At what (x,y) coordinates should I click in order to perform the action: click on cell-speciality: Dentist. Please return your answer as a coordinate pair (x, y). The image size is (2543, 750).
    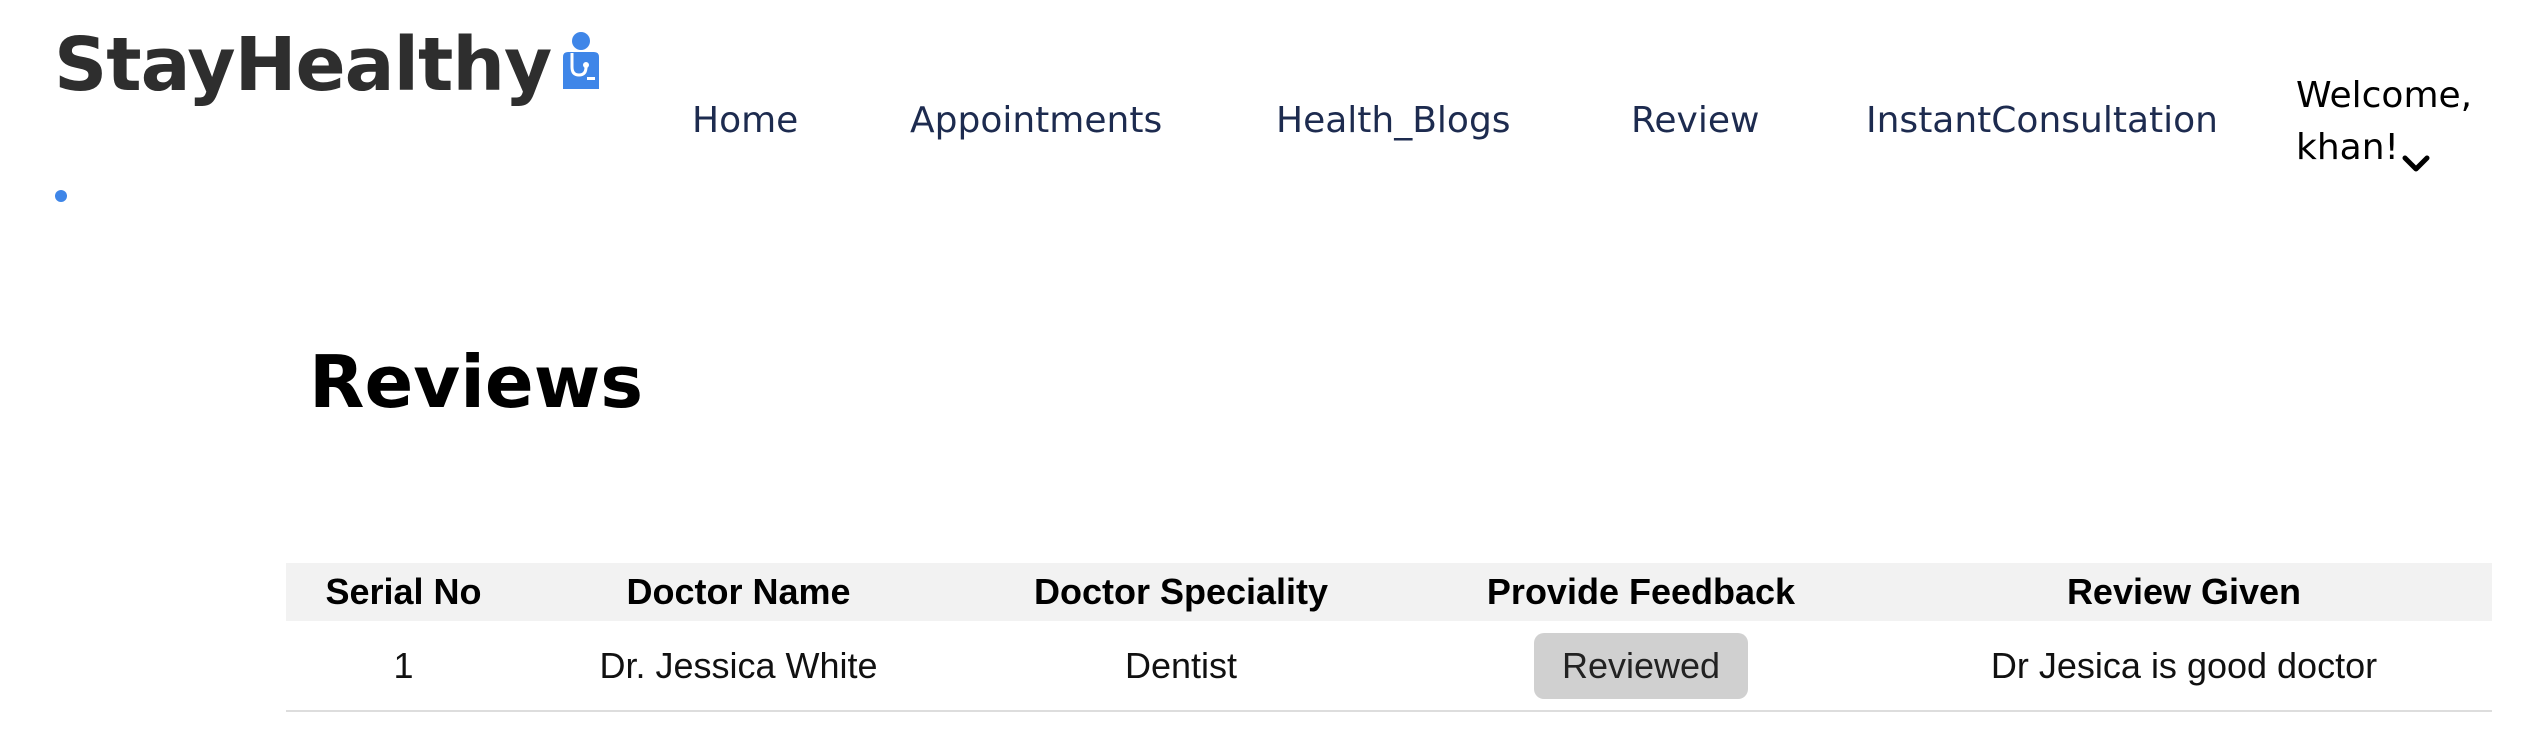
    Looking at the image, I should click on (1181, 665).